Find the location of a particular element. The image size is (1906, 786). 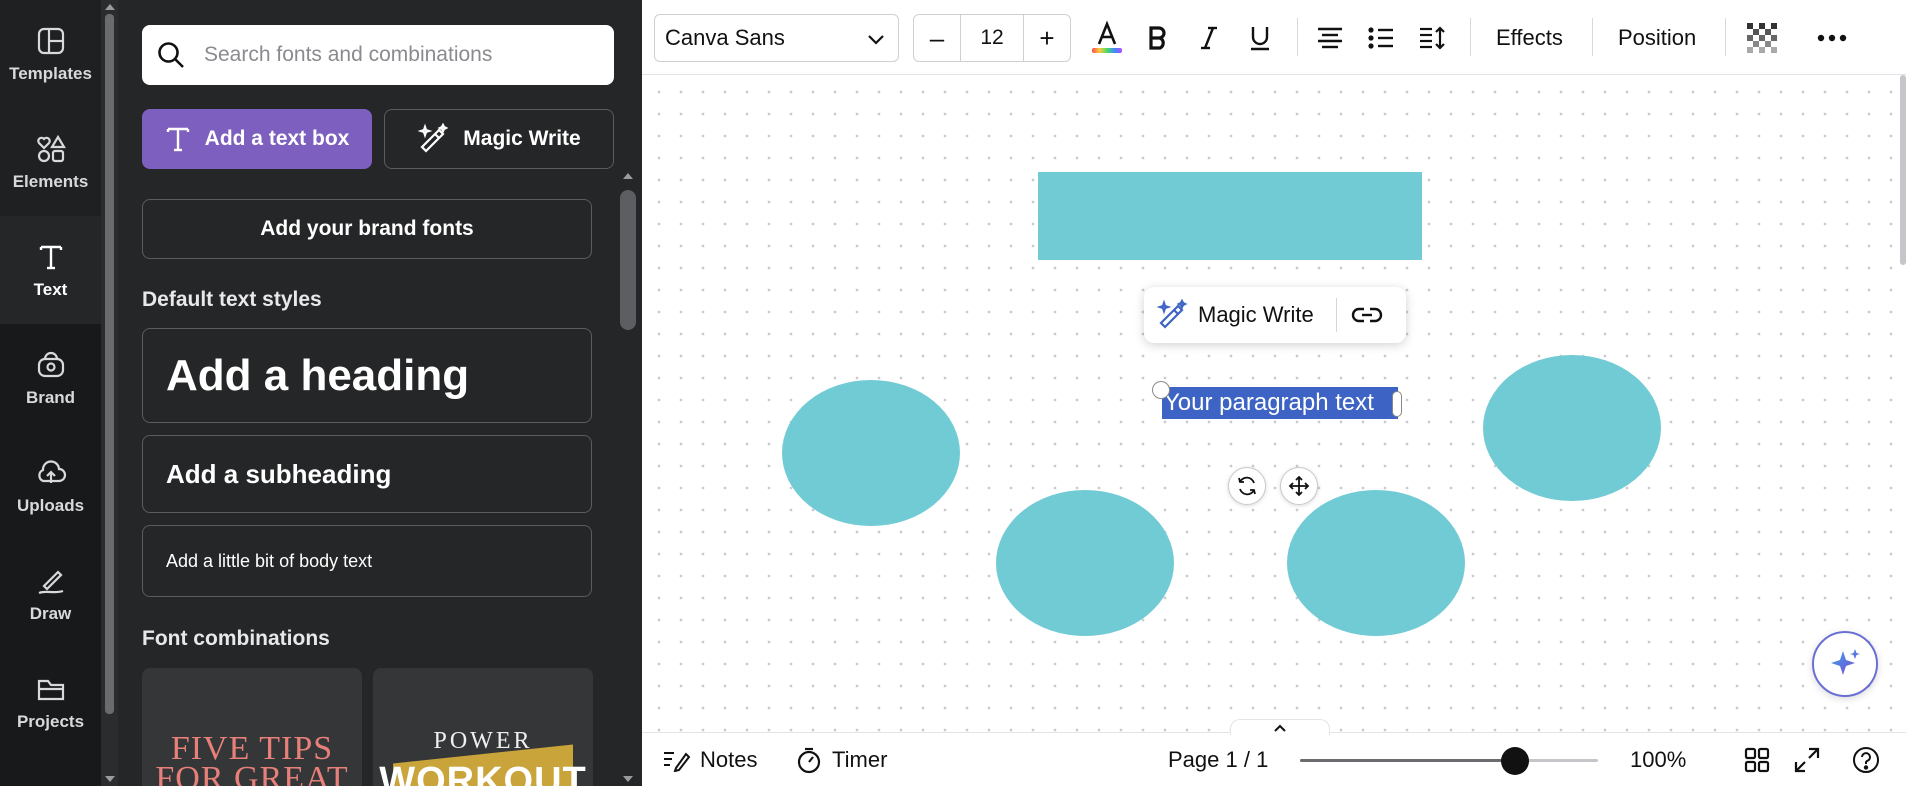

rail-item-label: Uploads is located at coordinates (50, 505).